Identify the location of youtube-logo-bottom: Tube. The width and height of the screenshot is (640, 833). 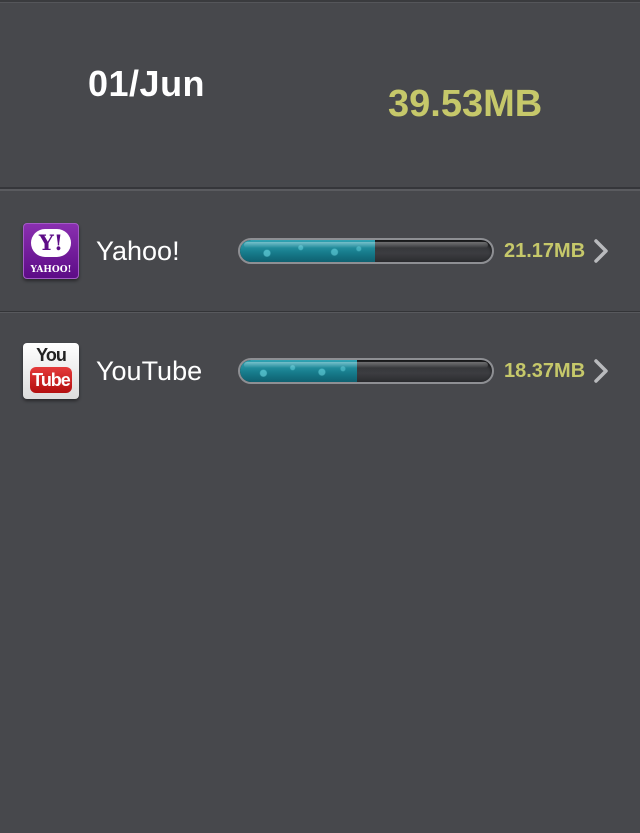
(51, 380).